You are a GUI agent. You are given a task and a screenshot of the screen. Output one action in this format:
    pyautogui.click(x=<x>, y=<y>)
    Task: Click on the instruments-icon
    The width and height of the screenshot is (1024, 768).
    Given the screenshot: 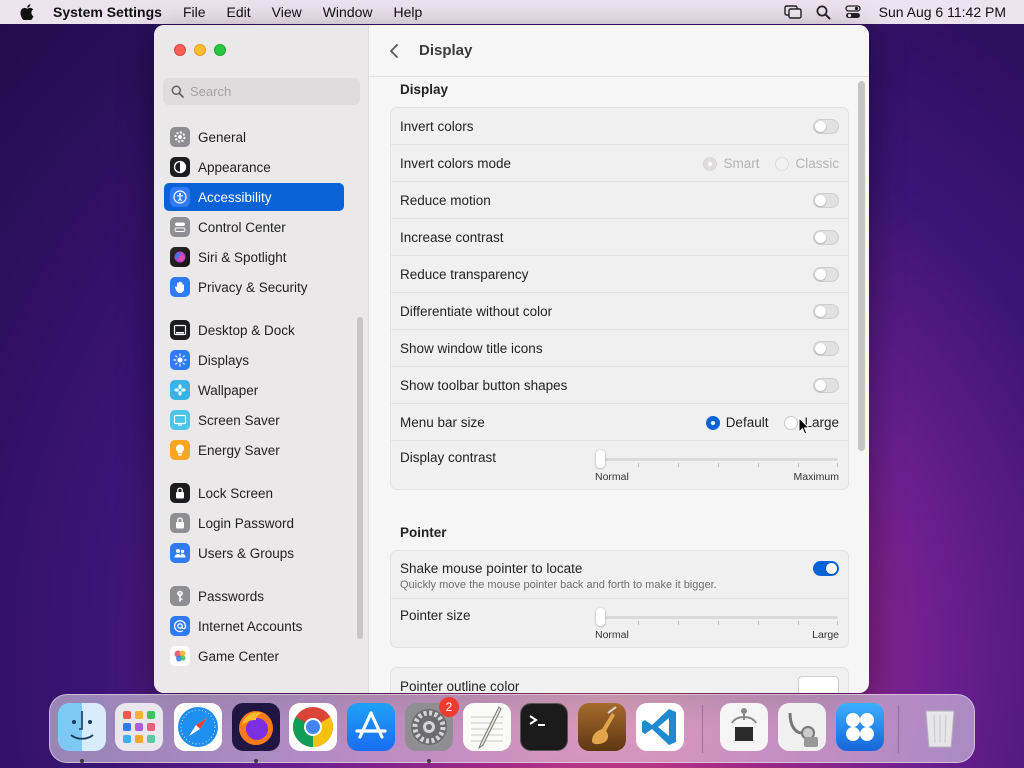 What is the action you would take?
    pyautogui.click(x=602, y=727)
    